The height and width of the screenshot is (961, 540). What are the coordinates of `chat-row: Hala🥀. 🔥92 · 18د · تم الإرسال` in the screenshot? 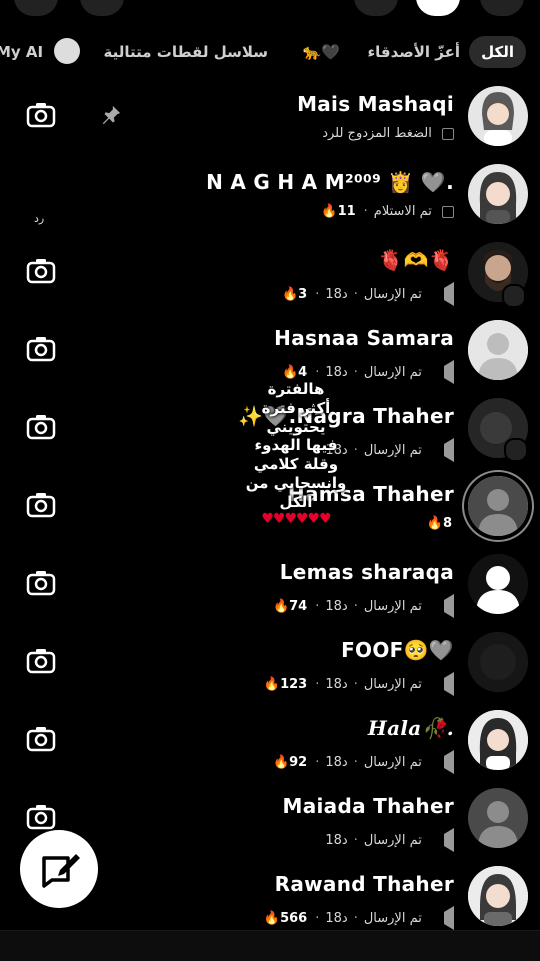 It's located at (270, 741).